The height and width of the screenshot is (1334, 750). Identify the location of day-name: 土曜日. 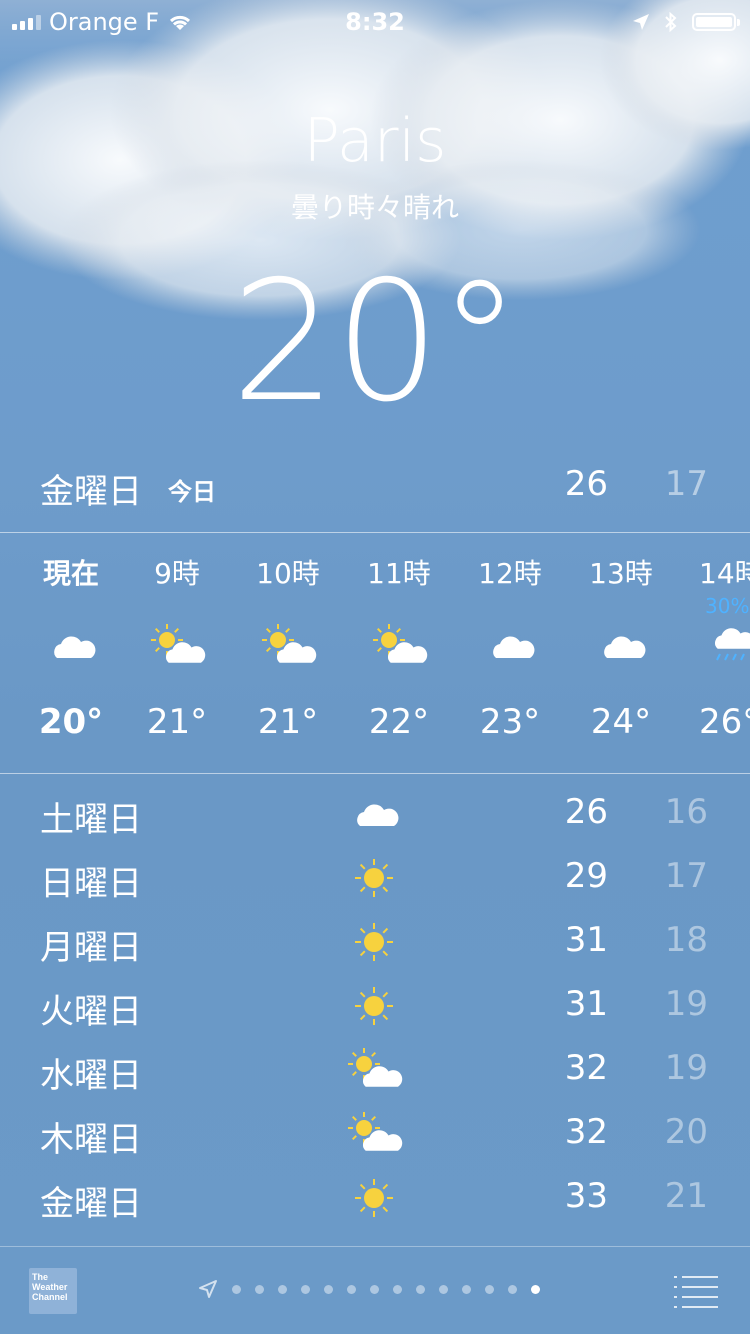
(91, 820).